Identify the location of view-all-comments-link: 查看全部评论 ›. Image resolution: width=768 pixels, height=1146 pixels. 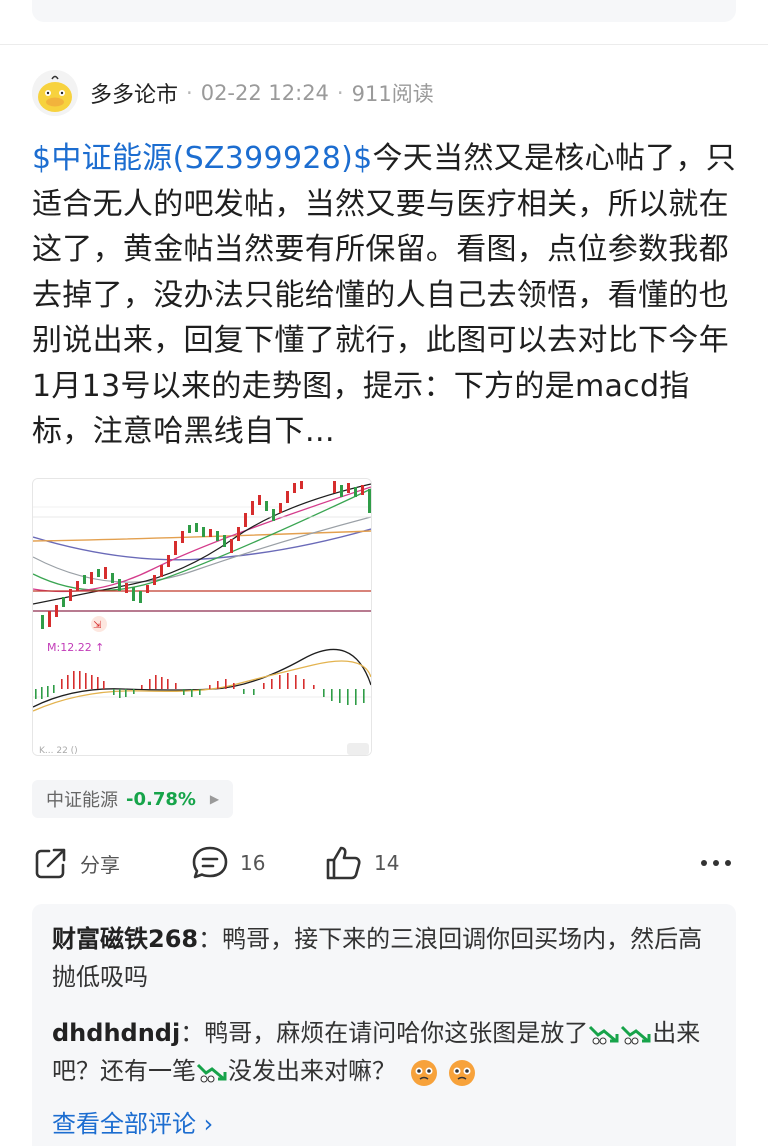
(132, 1121).